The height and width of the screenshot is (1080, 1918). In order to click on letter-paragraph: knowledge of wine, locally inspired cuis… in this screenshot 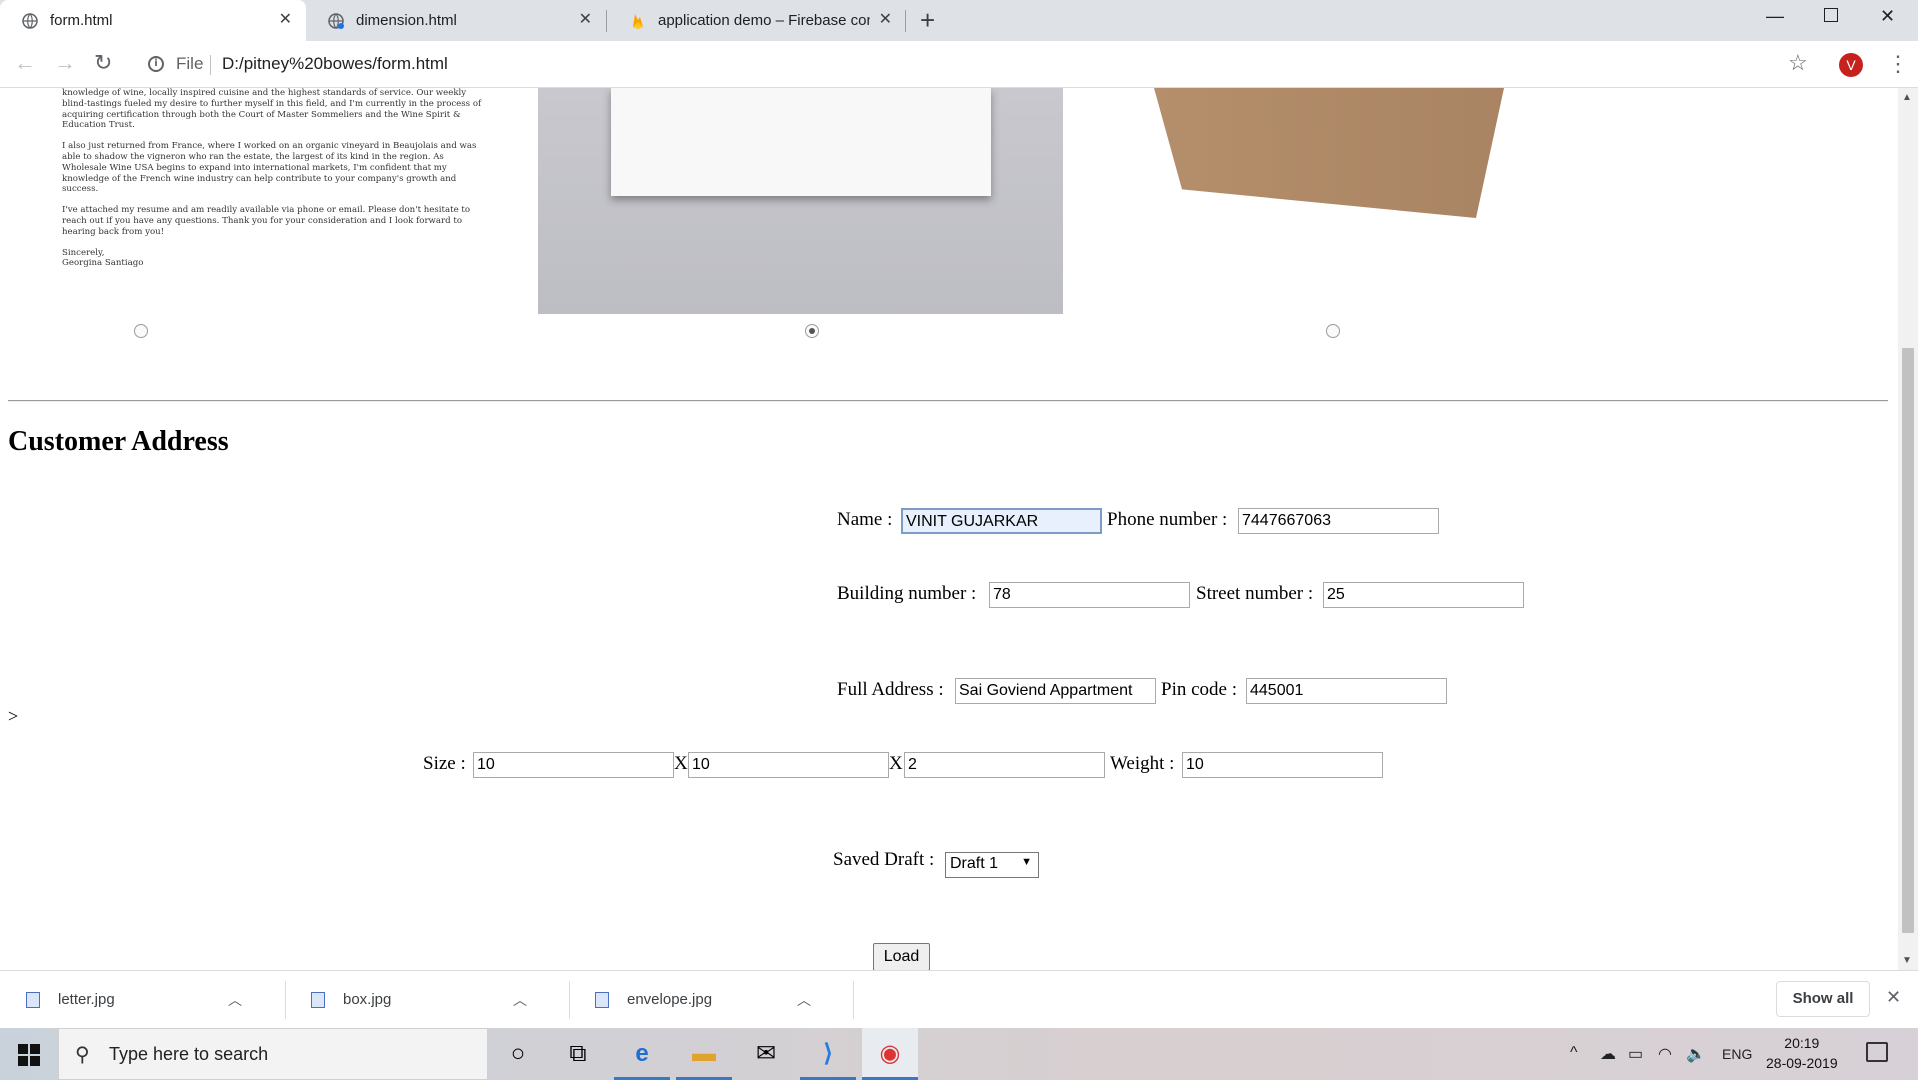, I will do `click(272, 109)`.